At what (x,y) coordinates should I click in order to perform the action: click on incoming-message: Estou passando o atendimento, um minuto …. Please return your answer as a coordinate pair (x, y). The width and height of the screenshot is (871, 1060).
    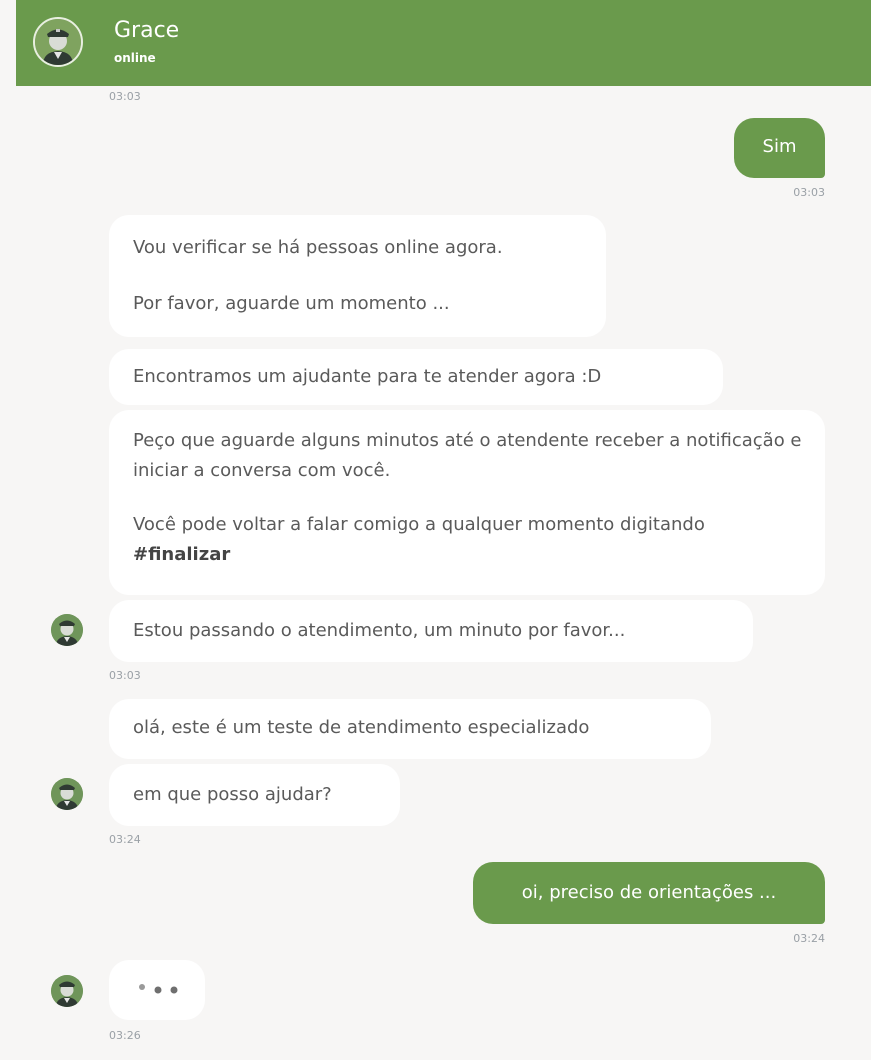
    Looking at the image, I should click on (431, 631).